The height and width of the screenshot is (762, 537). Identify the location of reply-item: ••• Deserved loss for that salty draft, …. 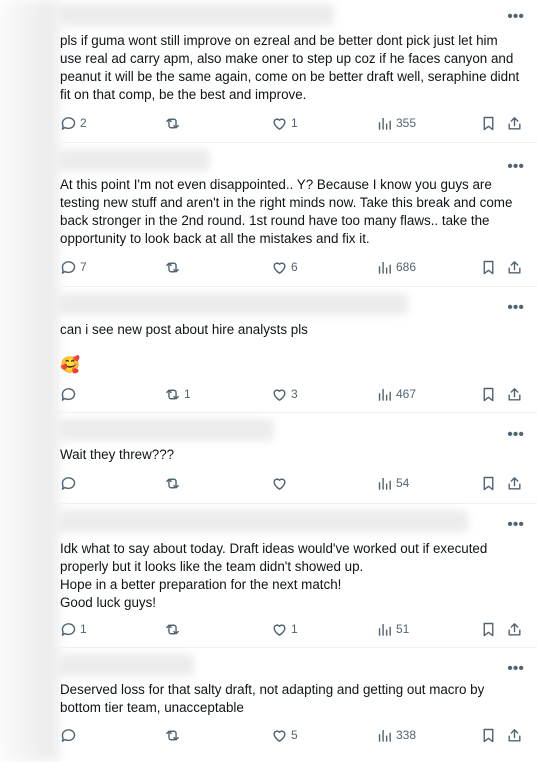
(297, 705).